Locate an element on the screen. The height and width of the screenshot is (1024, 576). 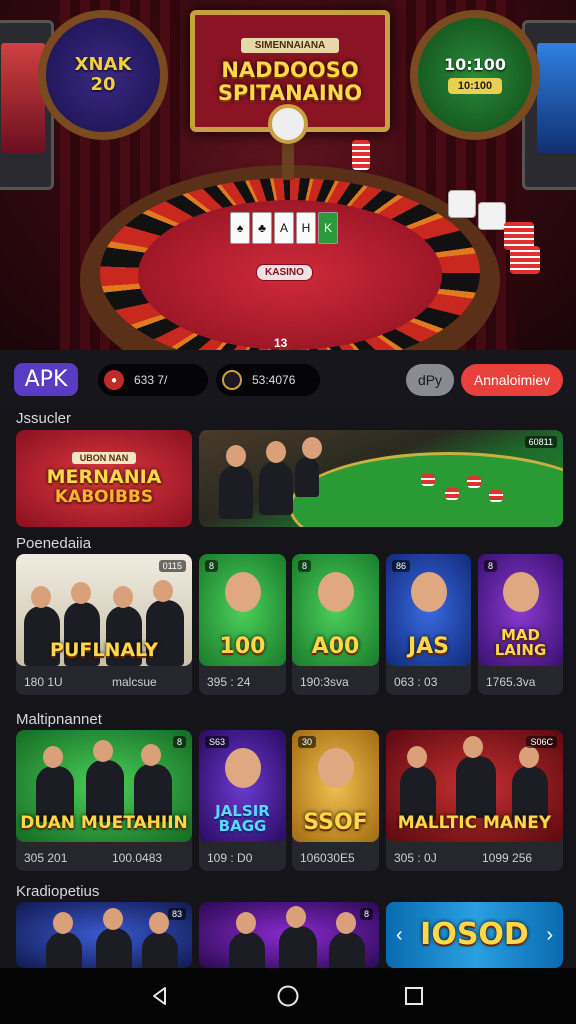
clock-icon is located at coordinates (288, 124).